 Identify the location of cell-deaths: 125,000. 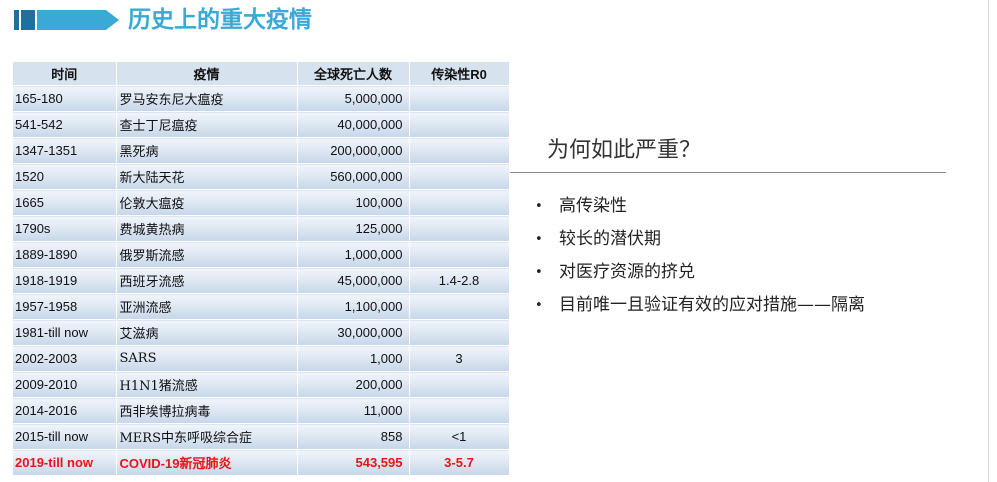
(353, 228).